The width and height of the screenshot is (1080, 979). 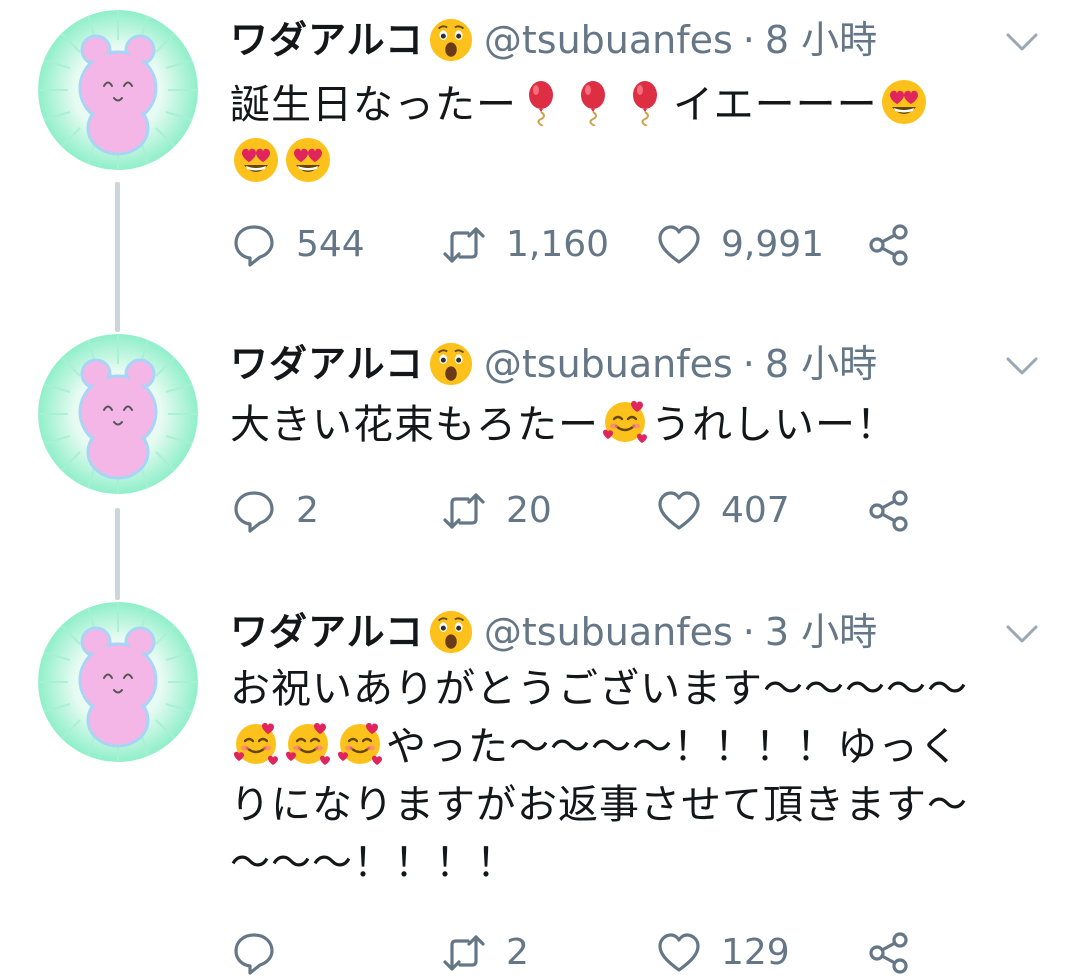 What do you see at coordinates (373, 863) in the screenshot?
I see `tweet-text-segment: 〜〜〜！！！！` at bounding box center [373, 863].